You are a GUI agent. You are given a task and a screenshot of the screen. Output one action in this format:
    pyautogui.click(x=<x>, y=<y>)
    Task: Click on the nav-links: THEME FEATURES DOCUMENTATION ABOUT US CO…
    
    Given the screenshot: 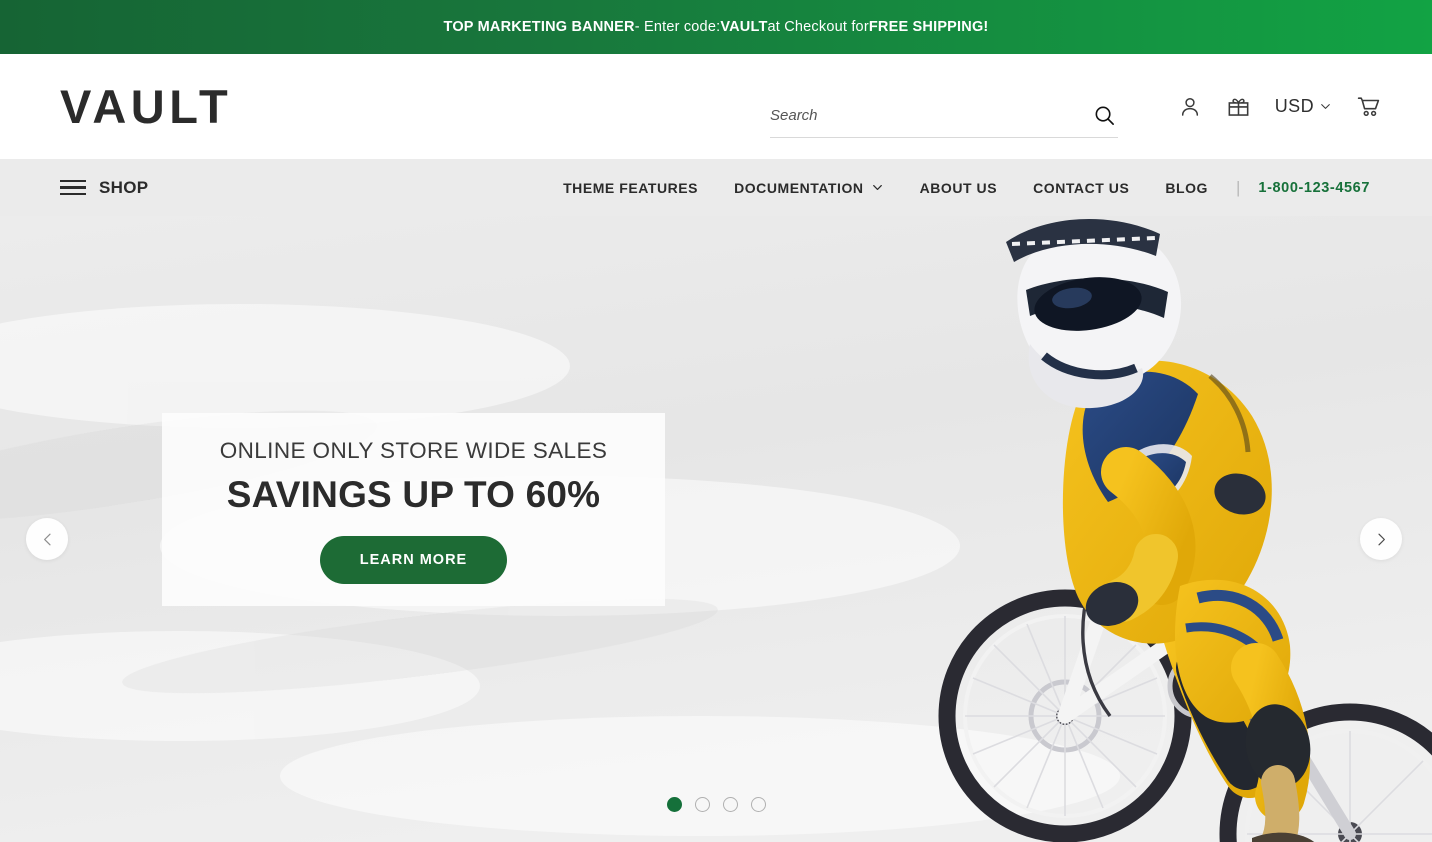 What is the action you would take?
    pyautogui.click(x=957, y=188)
    